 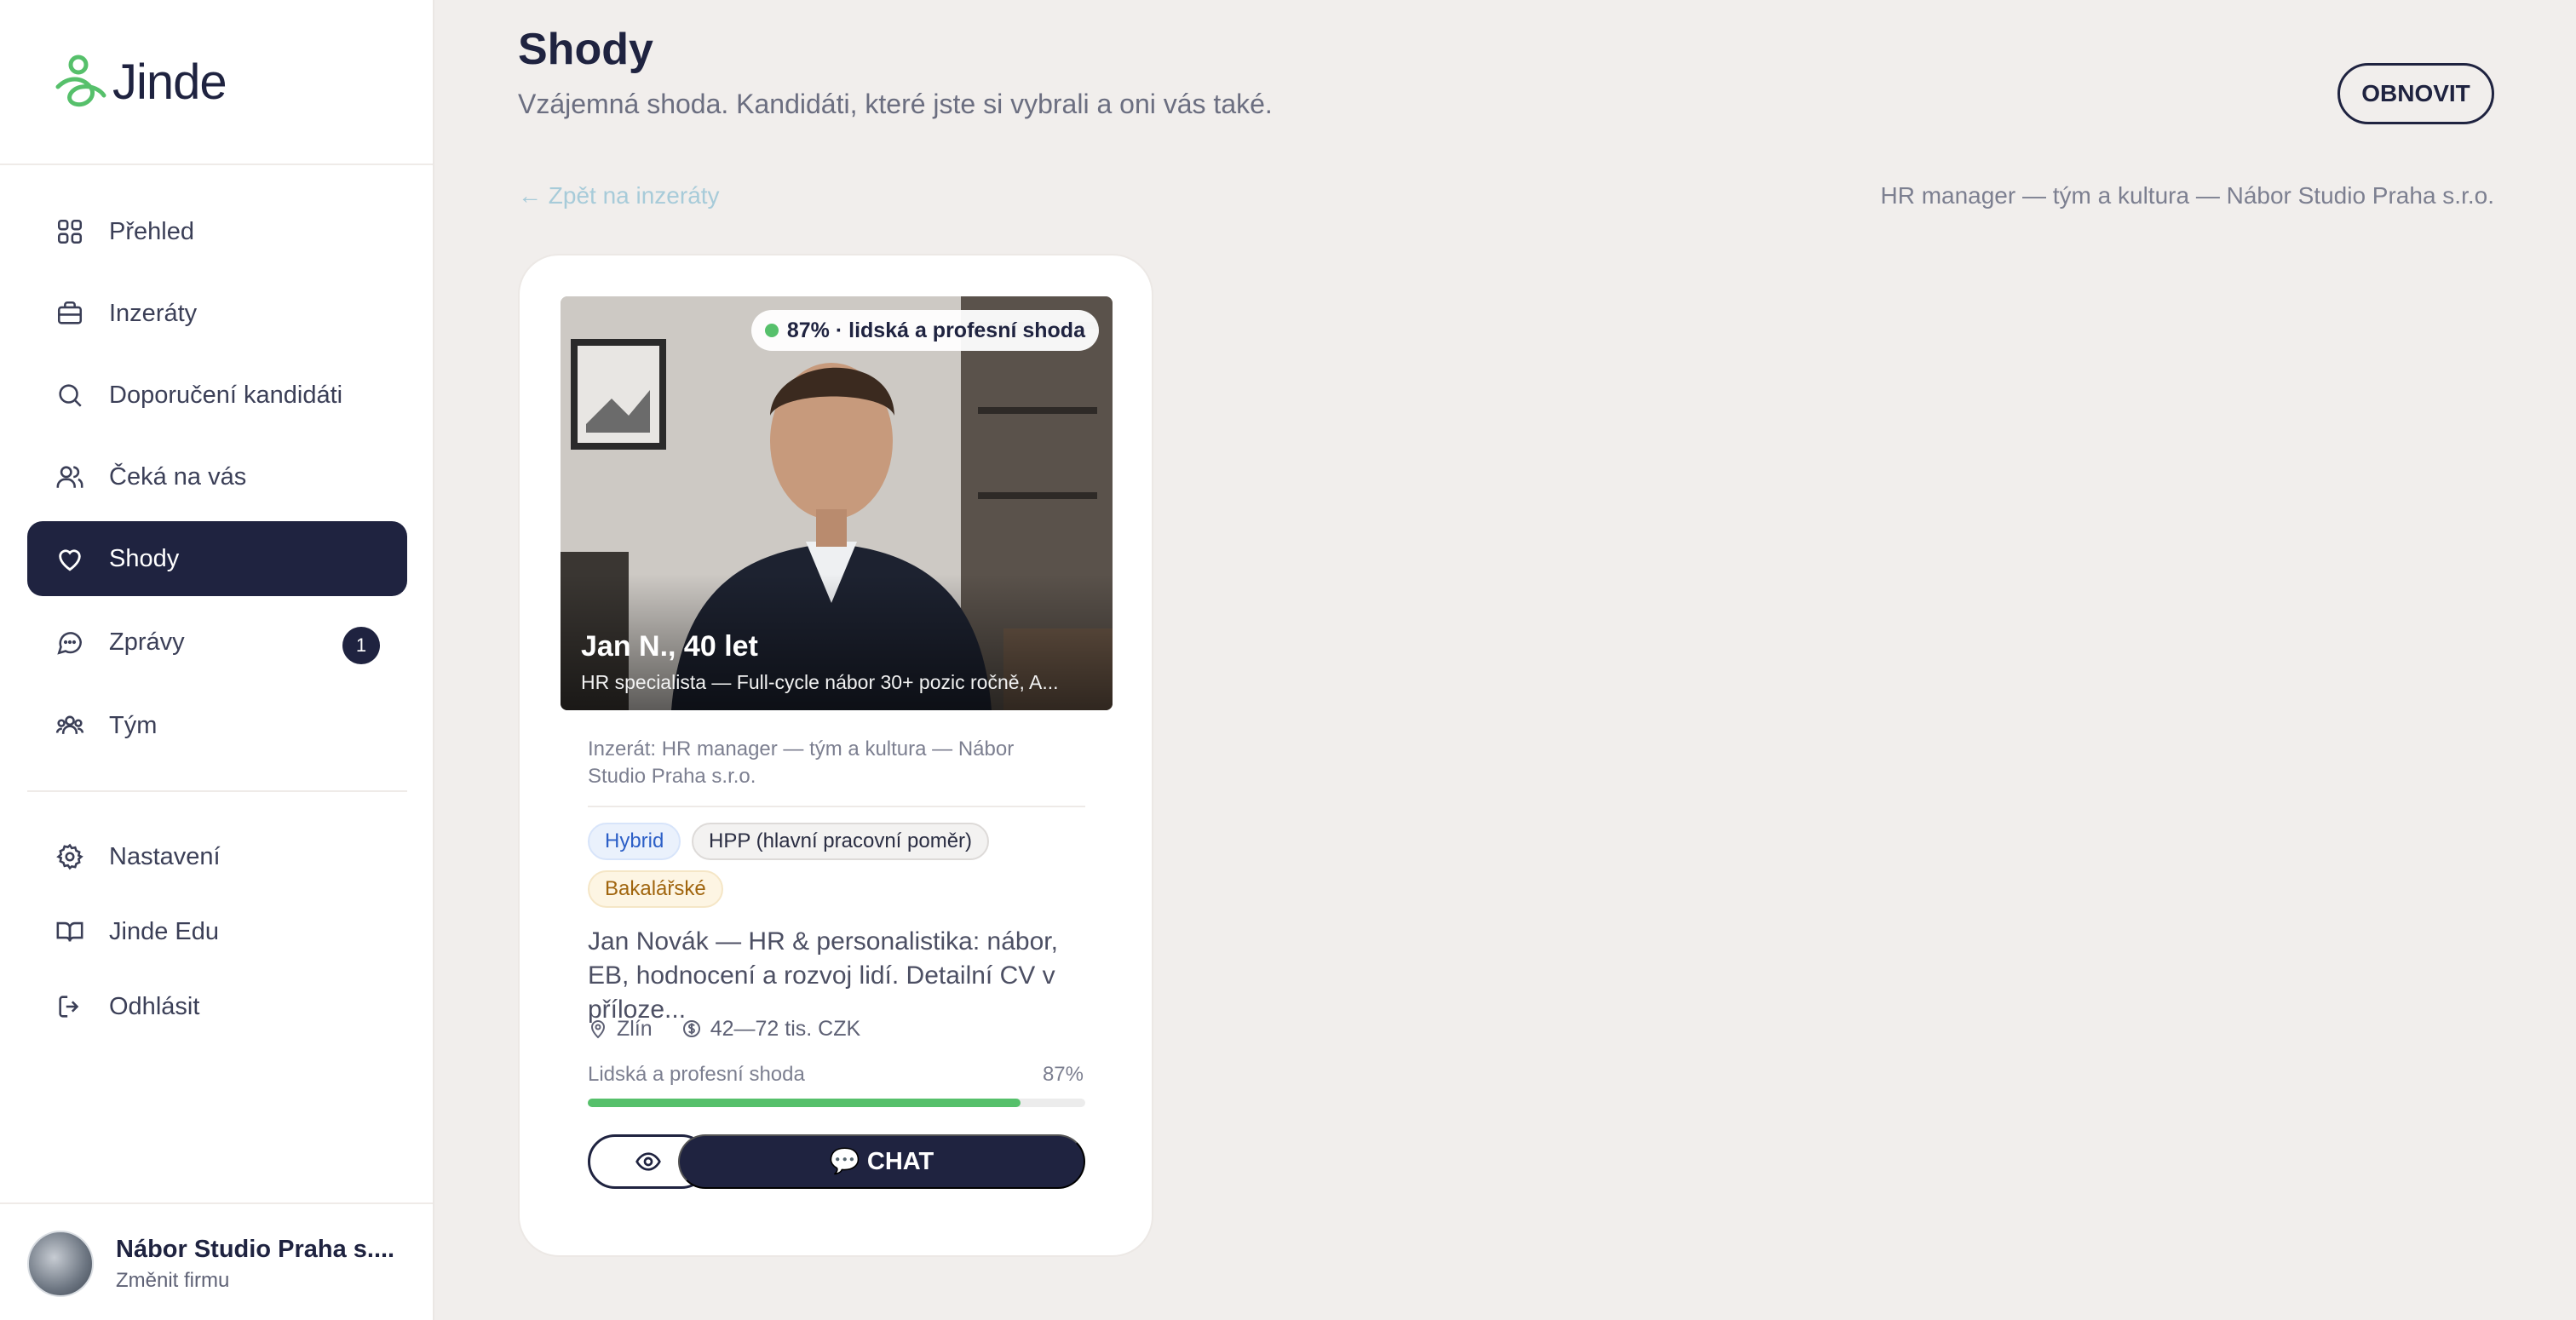 I want to click on company-switcher: Nábor Studio Praha s.... Změnit firmu, so click(x=219, y=1264).